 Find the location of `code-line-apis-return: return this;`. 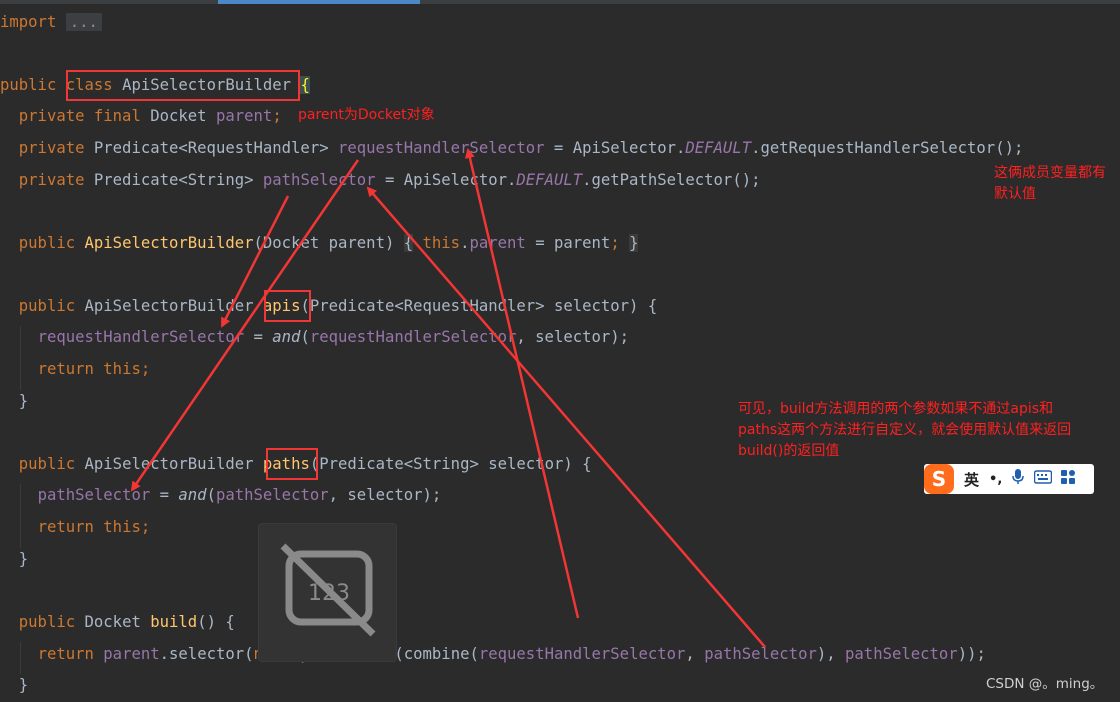

code-line-apis-return: return this; is located at coordinates (75, 369).